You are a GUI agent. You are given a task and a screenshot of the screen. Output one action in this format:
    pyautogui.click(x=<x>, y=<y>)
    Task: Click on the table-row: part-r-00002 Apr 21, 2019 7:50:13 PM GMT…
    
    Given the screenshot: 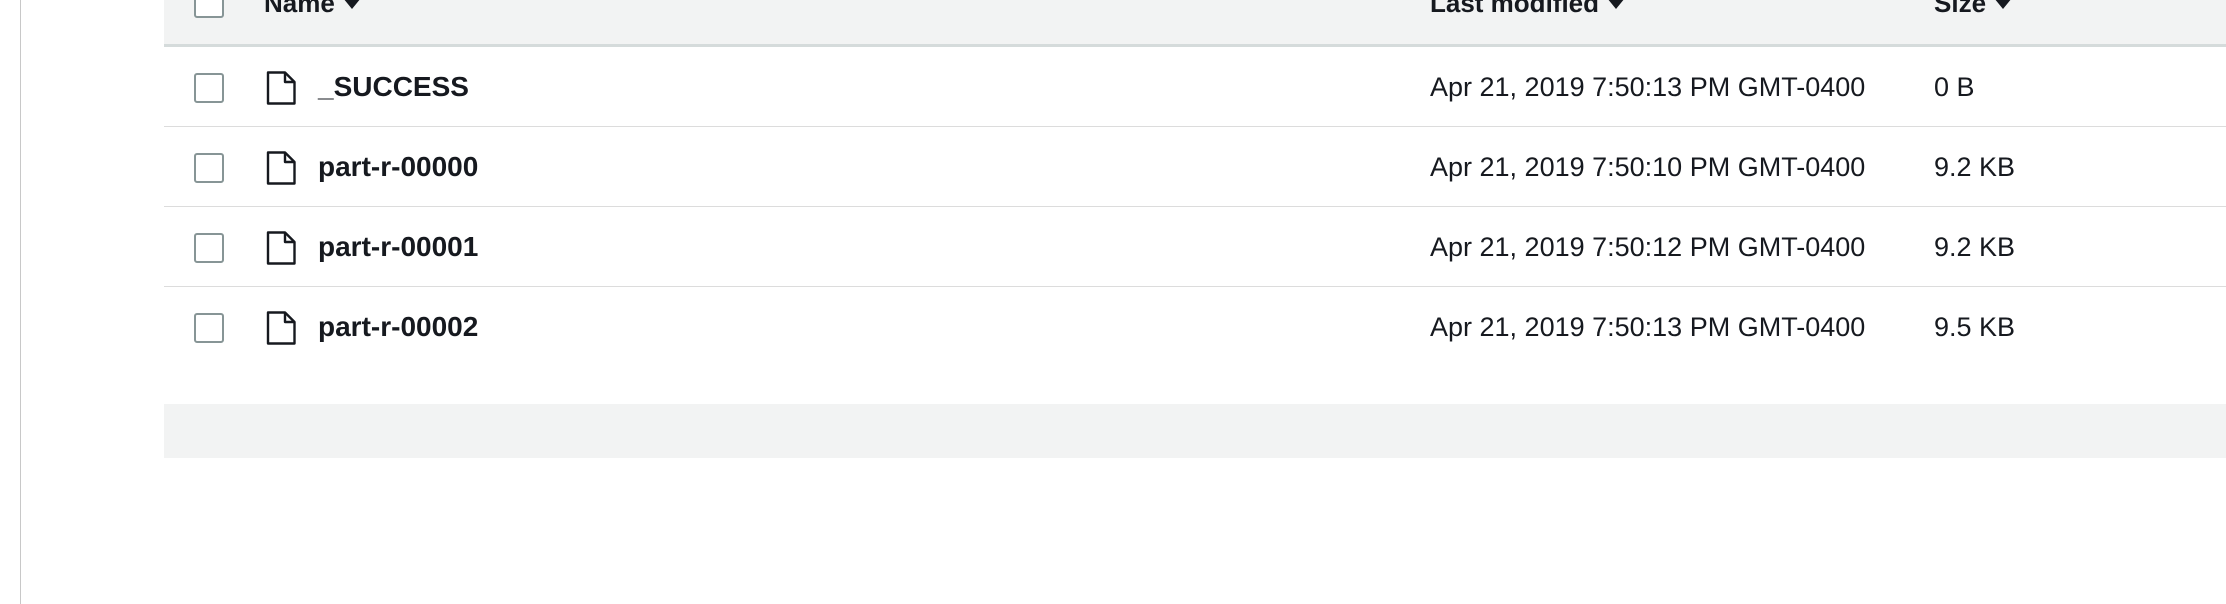 What is the action you would take?
    pyautogui.click(x=1195, y=326)
    